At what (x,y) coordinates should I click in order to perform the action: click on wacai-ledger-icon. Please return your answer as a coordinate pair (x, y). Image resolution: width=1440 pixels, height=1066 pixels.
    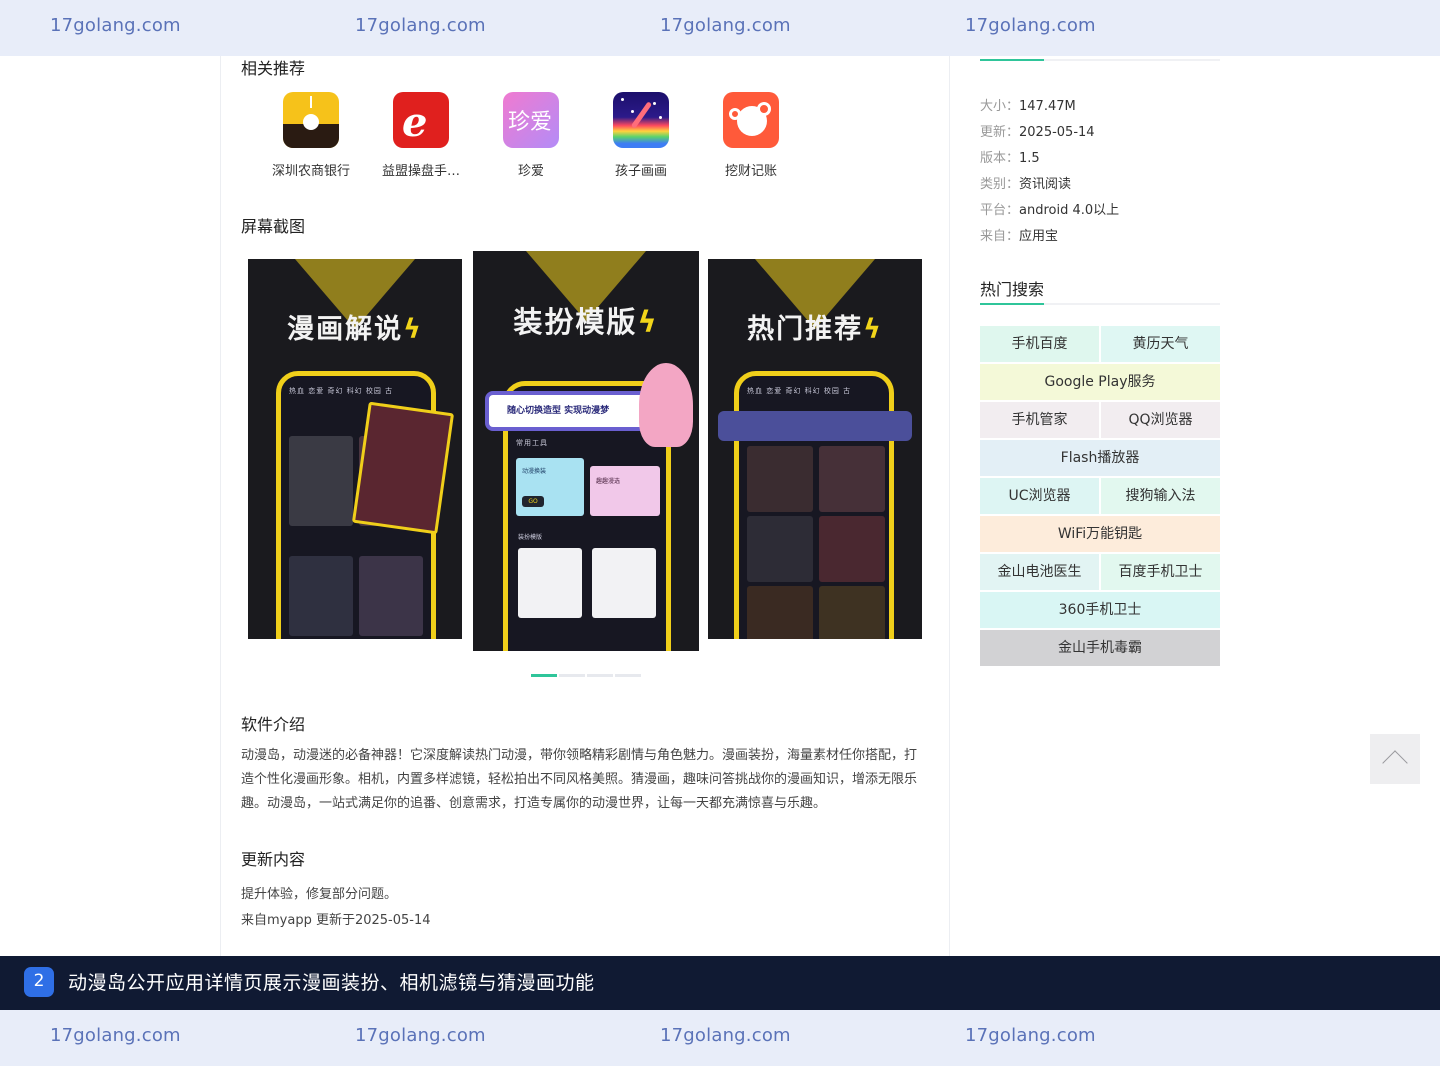
    Looking at the image, I should click on (751, 120).